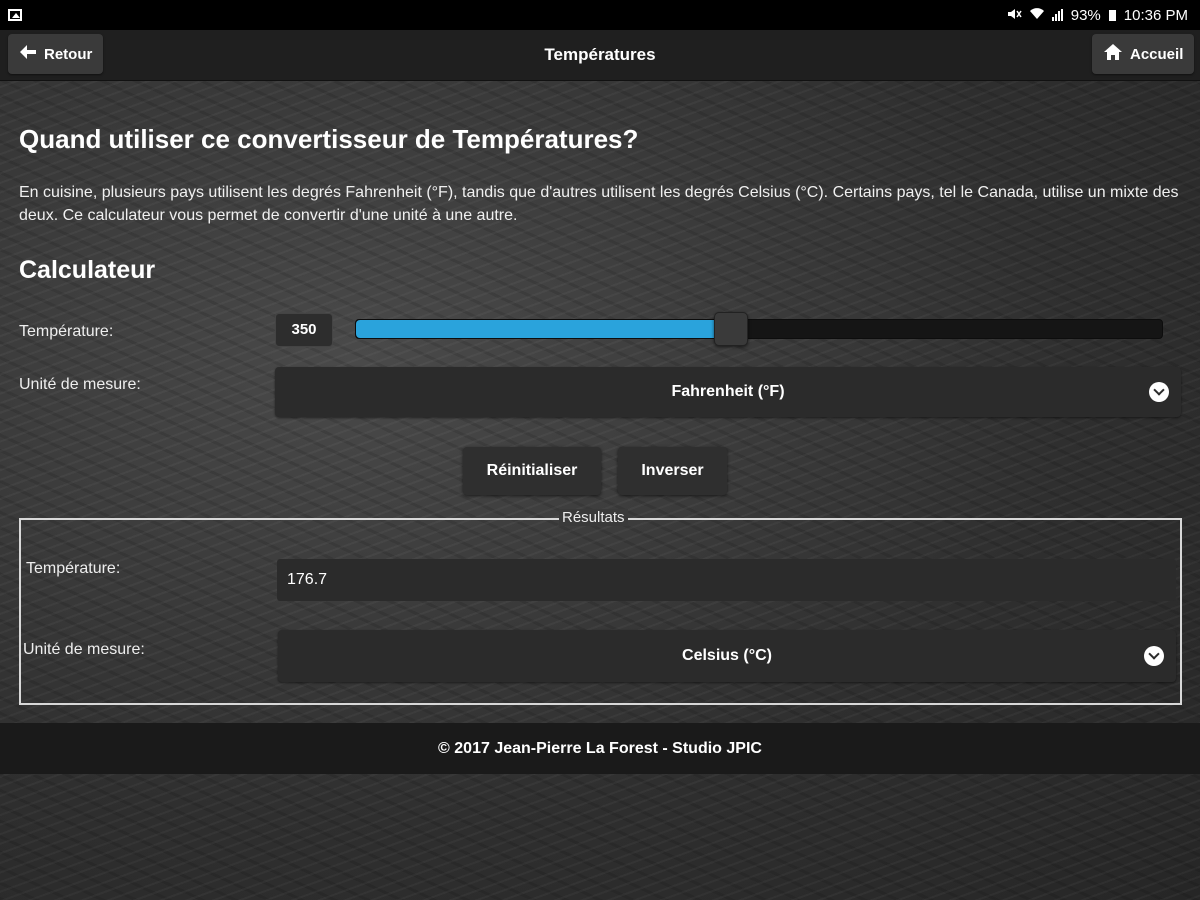  I want to click on arrow-left-icon, so click(28, 54).